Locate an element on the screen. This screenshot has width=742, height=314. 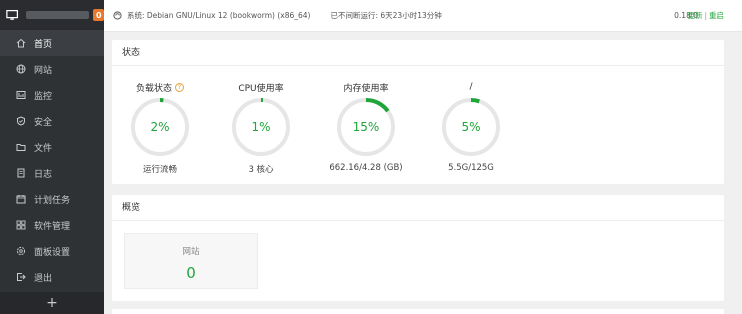
sidebar-item-label: 面板设置 is located at coordinates (52, 252).